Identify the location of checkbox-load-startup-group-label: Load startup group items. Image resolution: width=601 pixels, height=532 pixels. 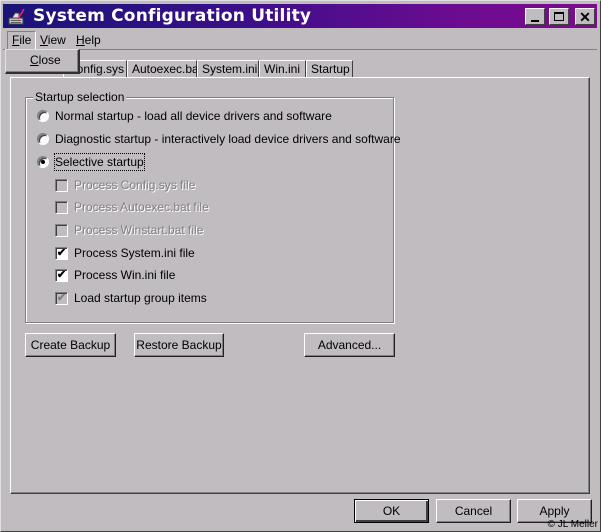
(140, 298).